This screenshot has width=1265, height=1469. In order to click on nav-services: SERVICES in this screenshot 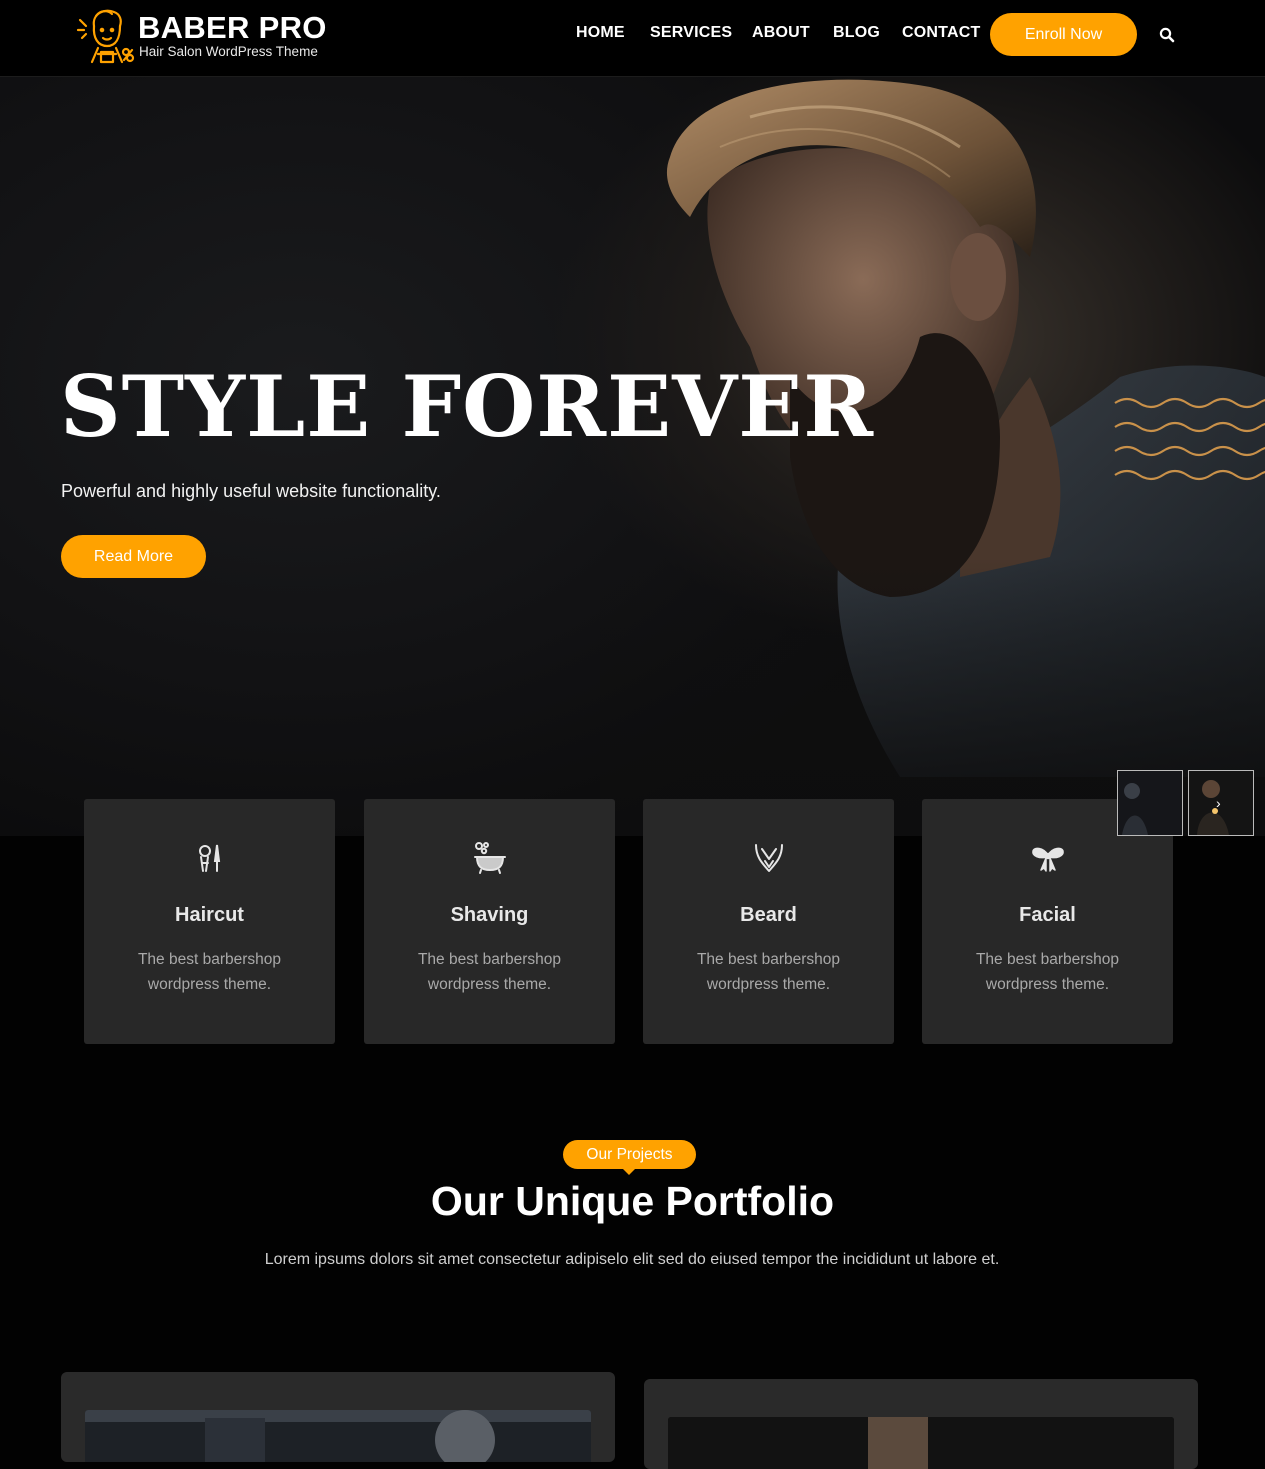, I will do `click(691, 33)`.